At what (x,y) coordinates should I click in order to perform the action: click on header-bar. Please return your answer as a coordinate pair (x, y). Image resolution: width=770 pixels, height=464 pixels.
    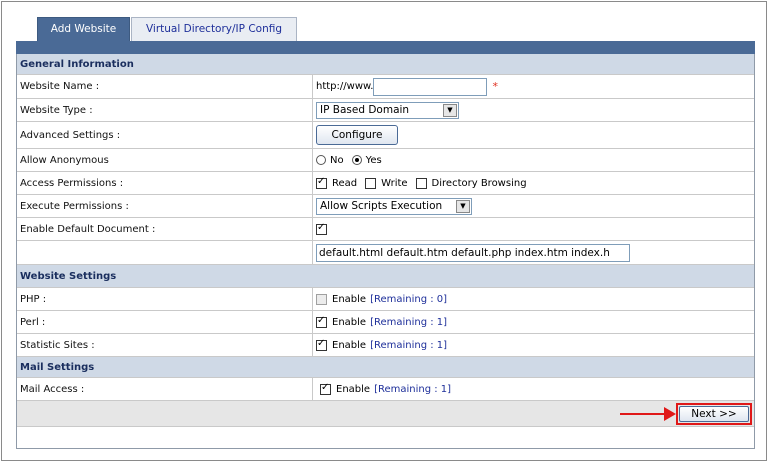
    Looking at the image, I should click on (385, 47).